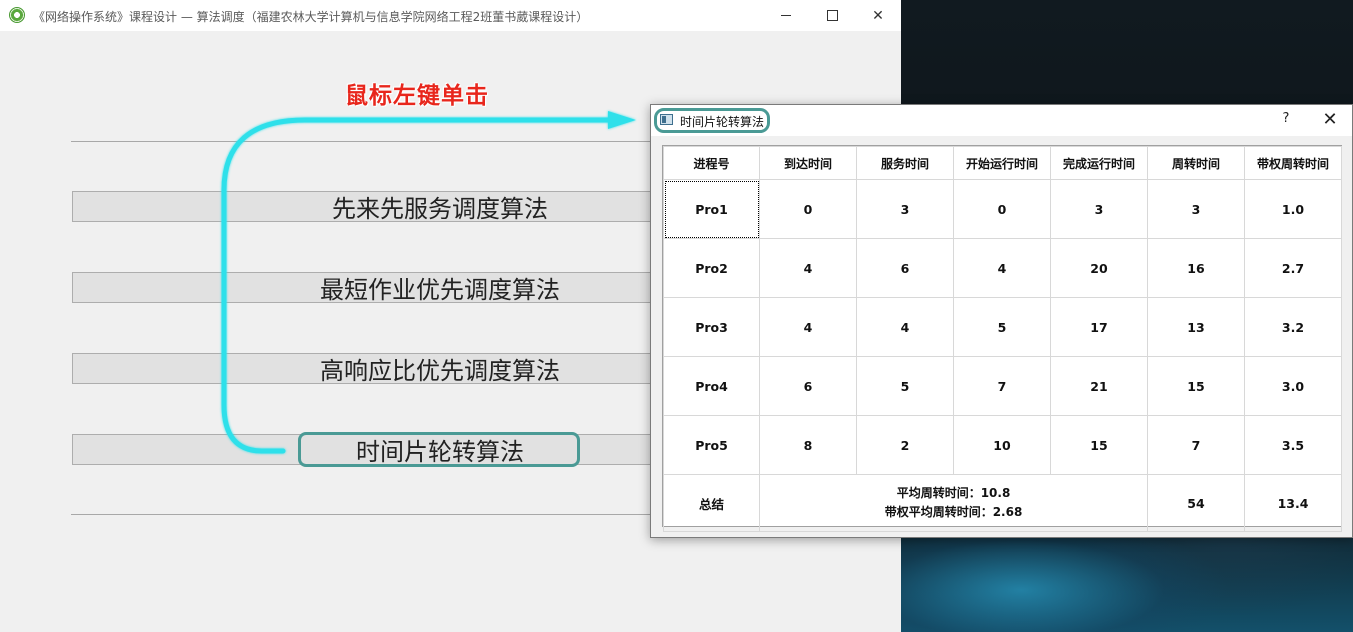 Image resolution: width=1353 pixels, height=632 pixels. Describe the element at coordinates (1293, 327) in the screenshot. I see `table-cell: 3.2` at that location.